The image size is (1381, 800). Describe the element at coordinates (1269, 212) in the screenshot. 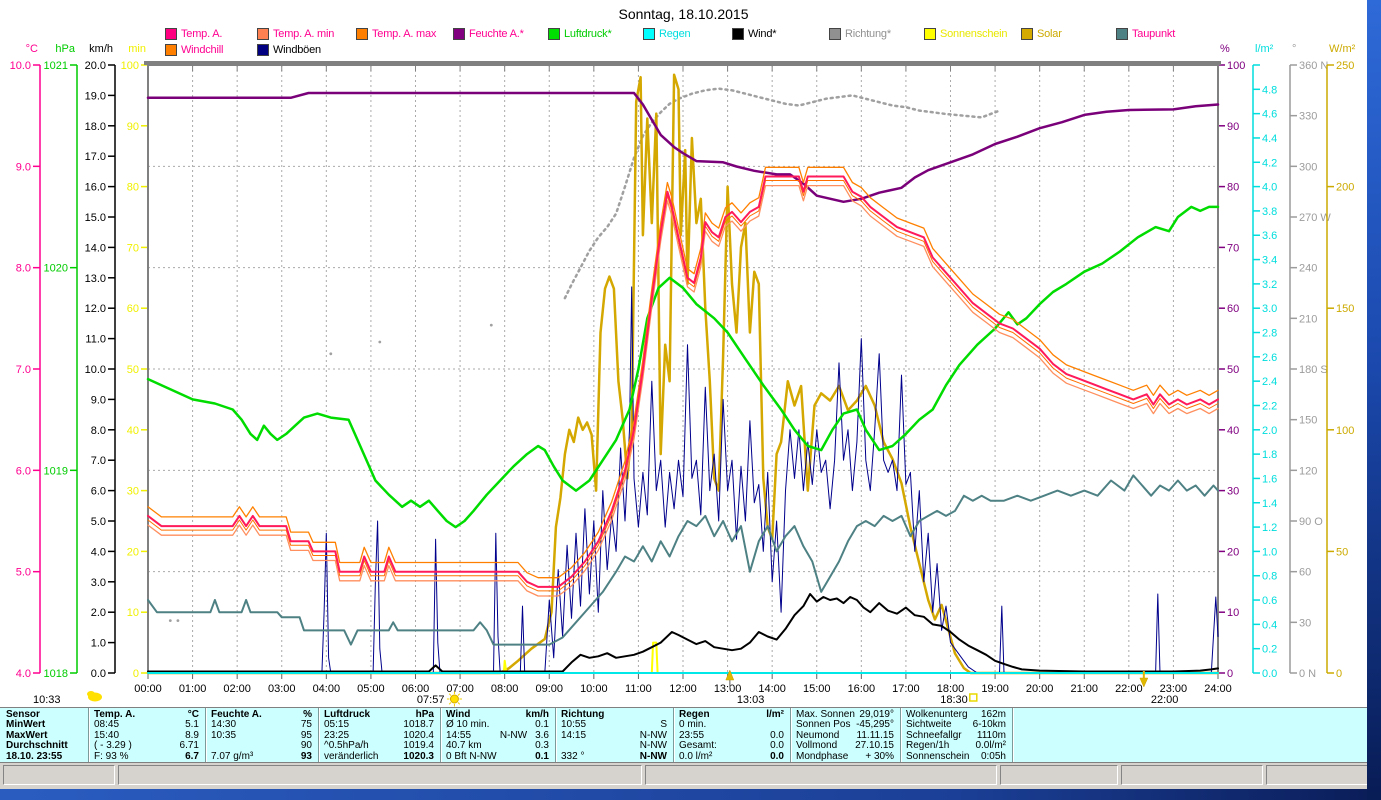

I see `svg-text: 3.8` at that location.